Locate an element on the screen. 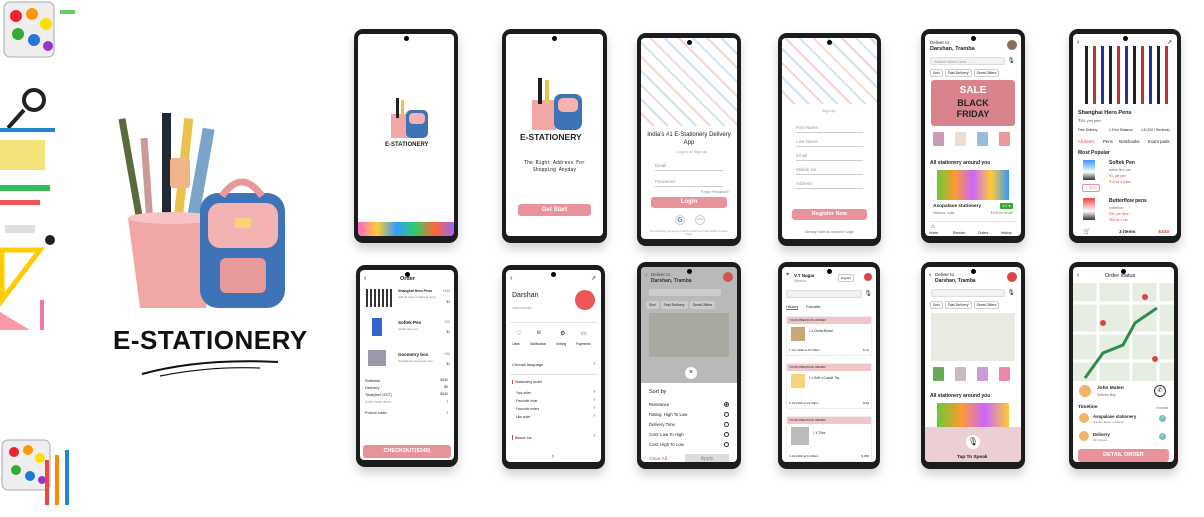  password-field: Password is located at coordinates (689, 181).